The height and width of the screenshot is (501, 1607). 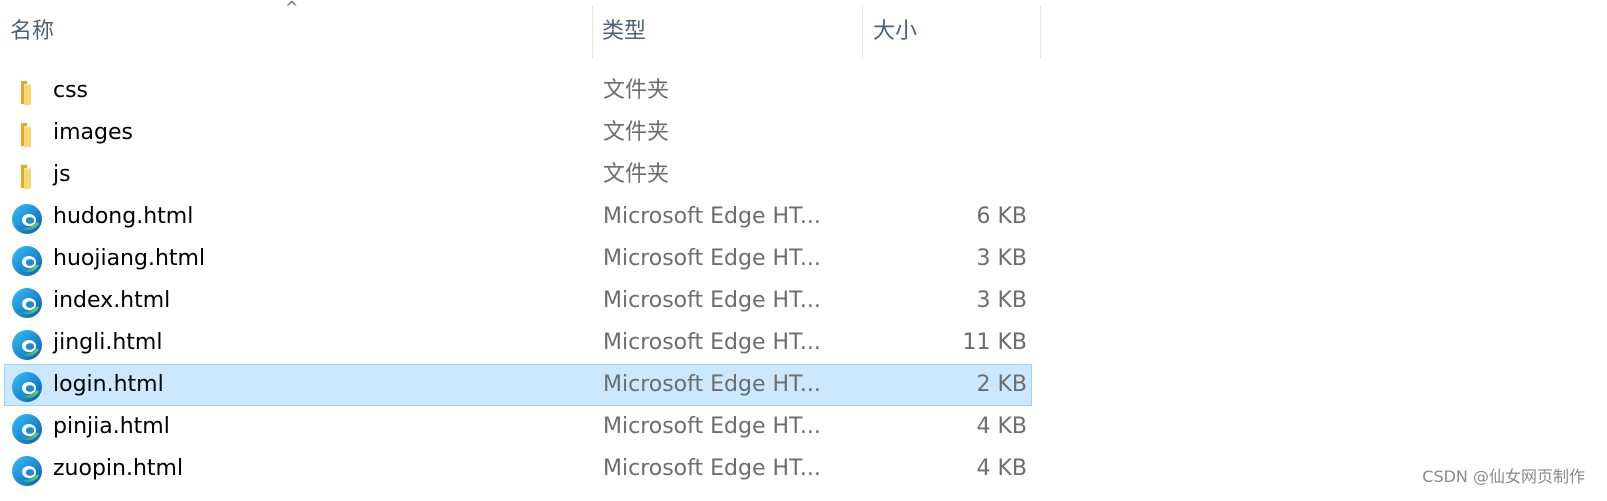 I want to click on file-row: huojiang.html Microsoft Edge HT... 3 KB, so click(x=518, y=259).